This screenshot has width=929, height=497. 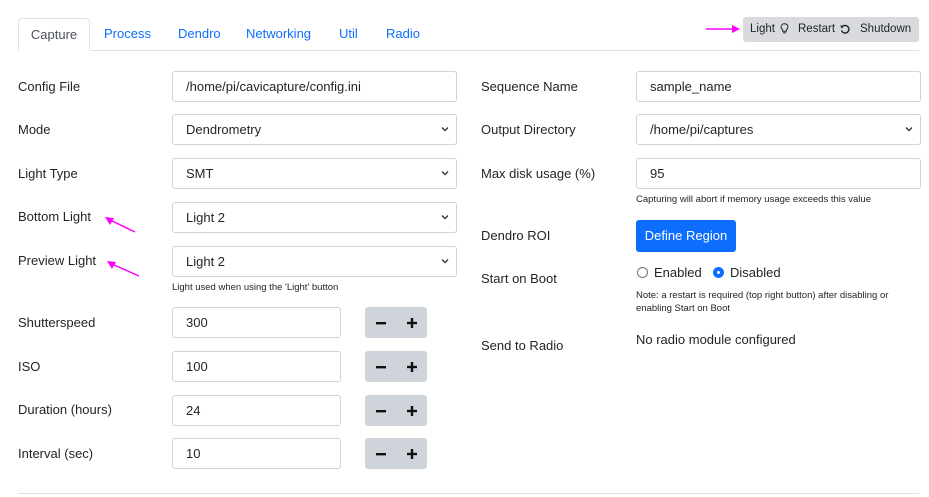 I want to click on iso-stepper, so click(x=396, y=366).